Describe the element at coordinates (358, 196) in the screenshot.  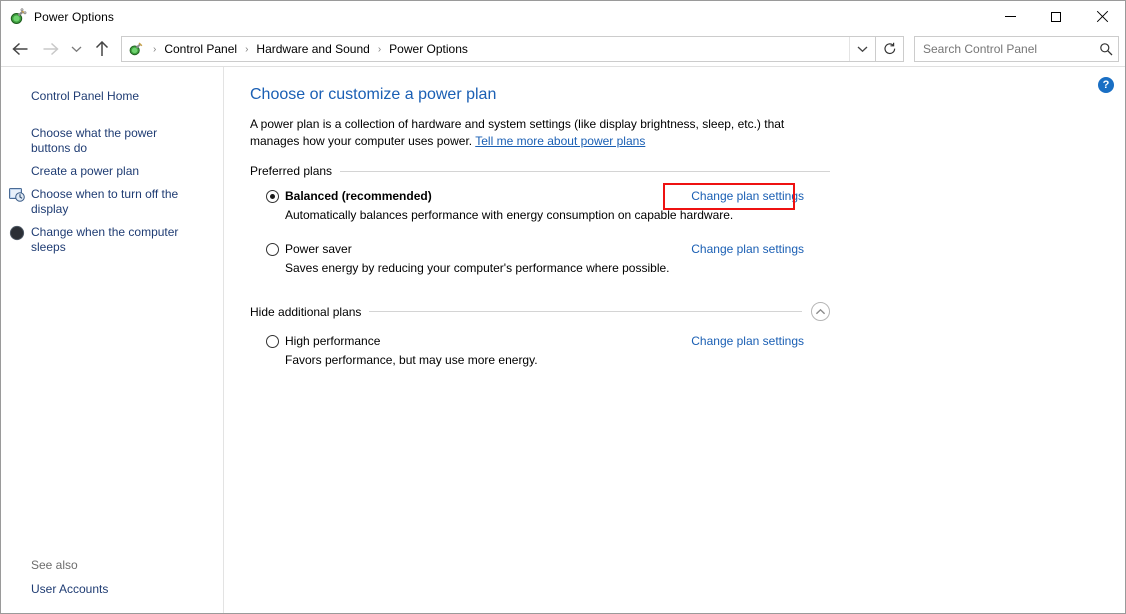
I see `plan-name: Balanced (recommended)` at that location.